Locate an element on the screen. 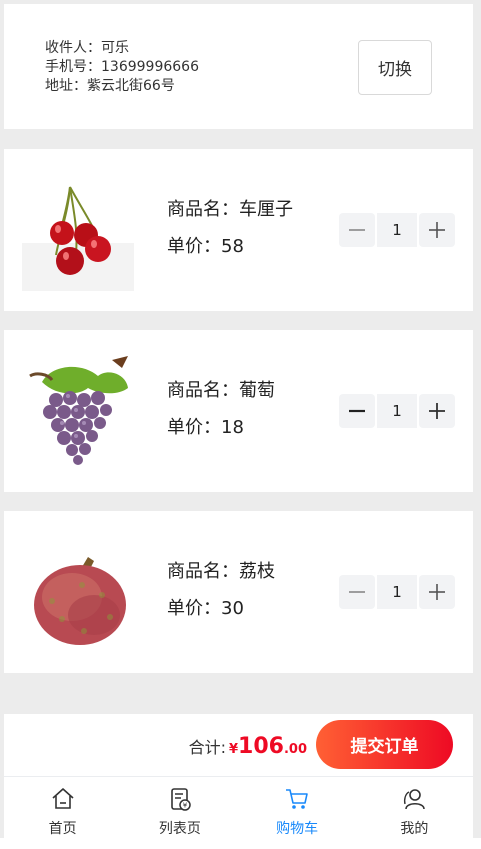 This screenshot has height=849, width=481. cart-icon is located at coordinates (297, 799).